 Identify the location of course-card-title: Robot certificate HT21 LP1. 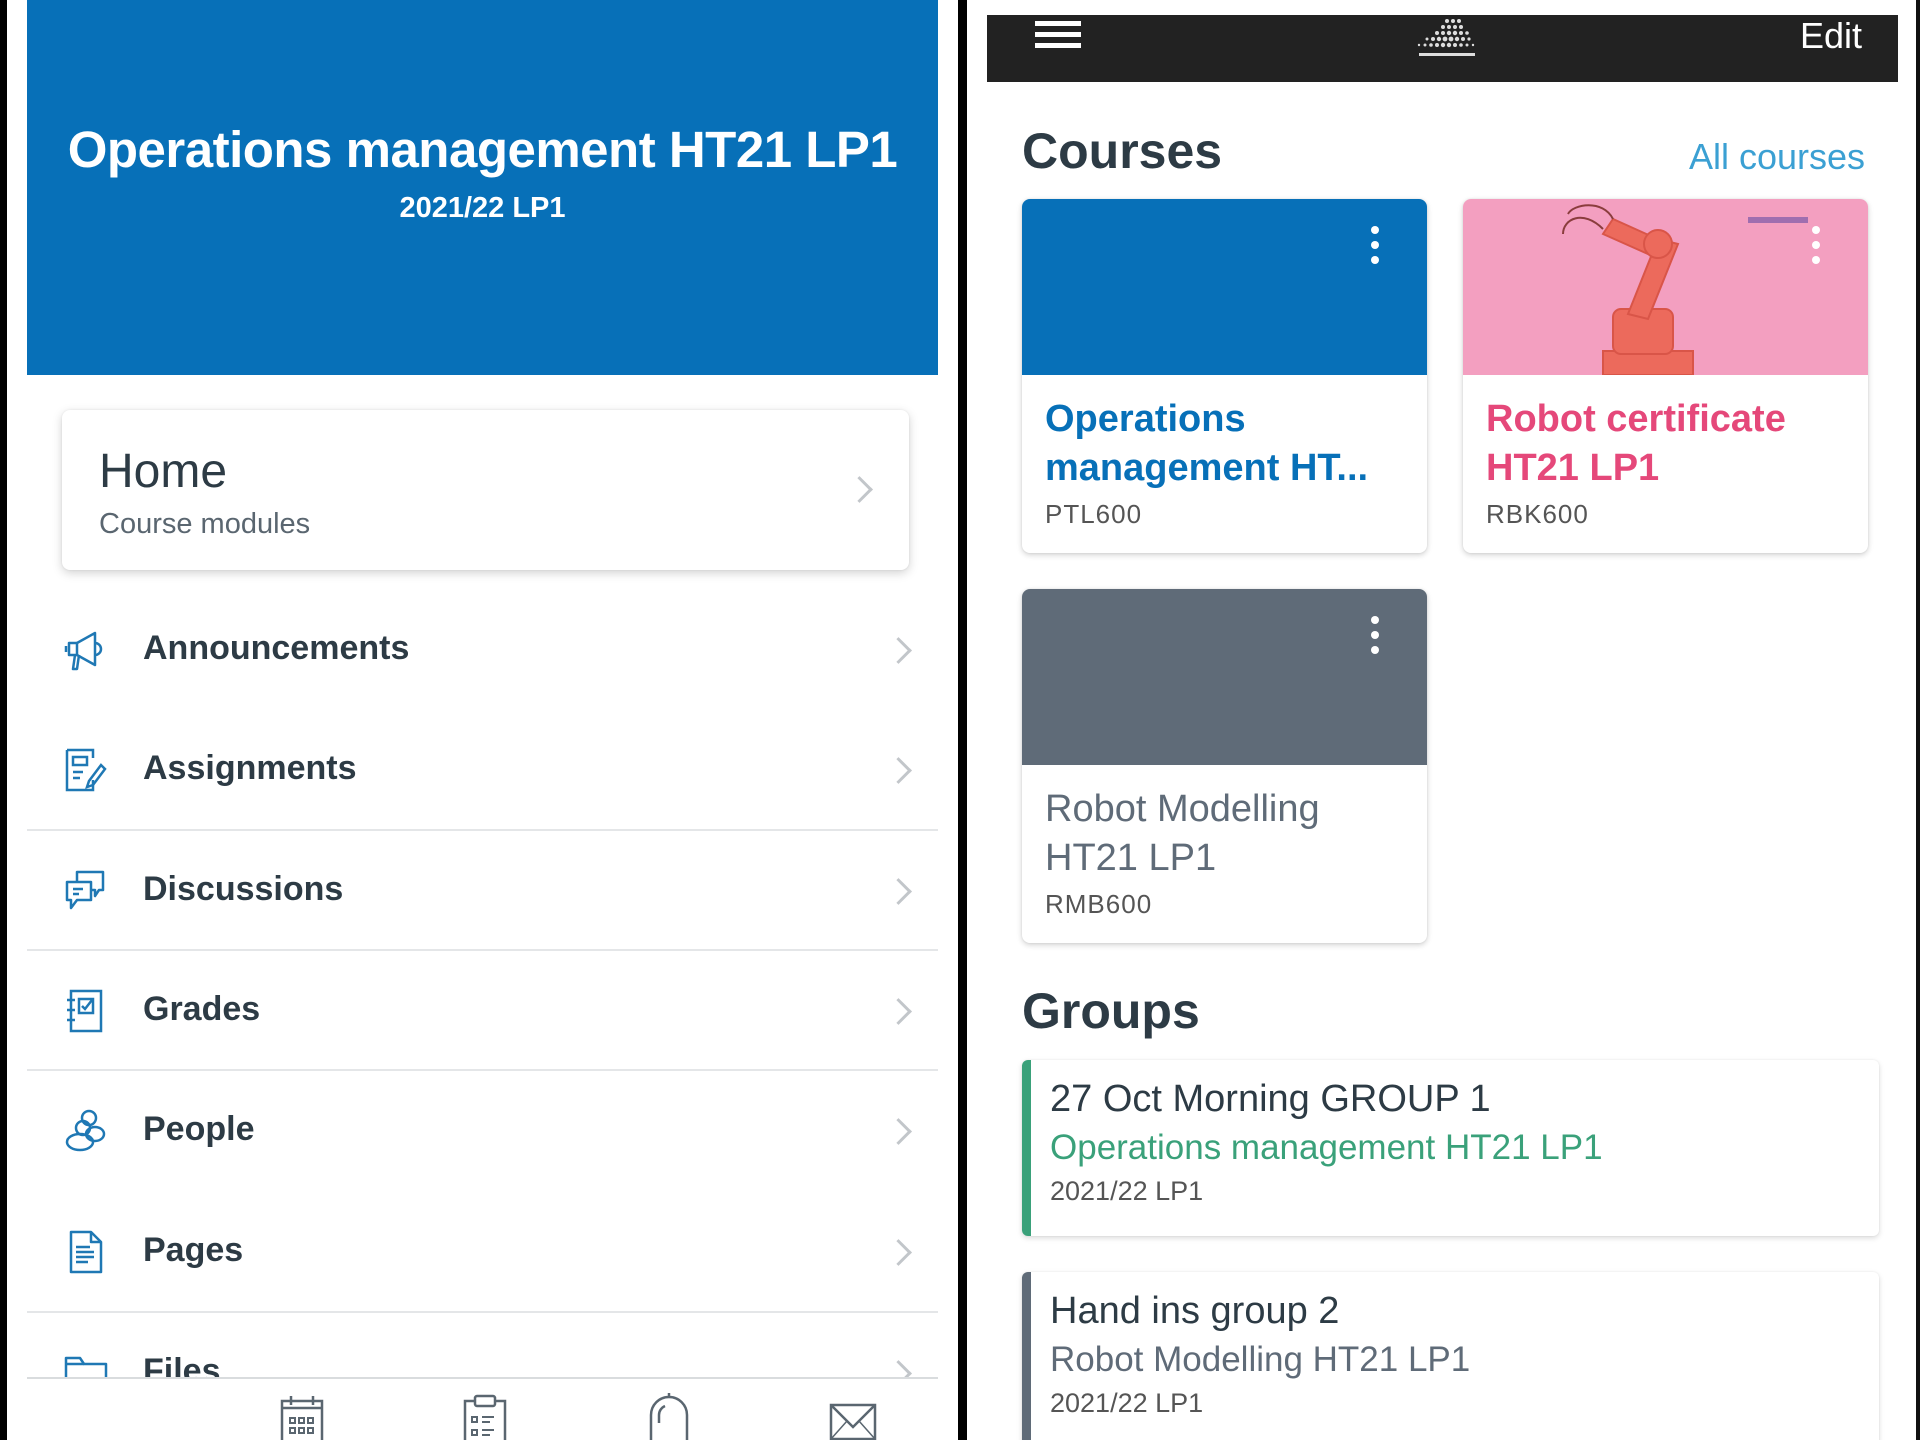
(1636, 443).